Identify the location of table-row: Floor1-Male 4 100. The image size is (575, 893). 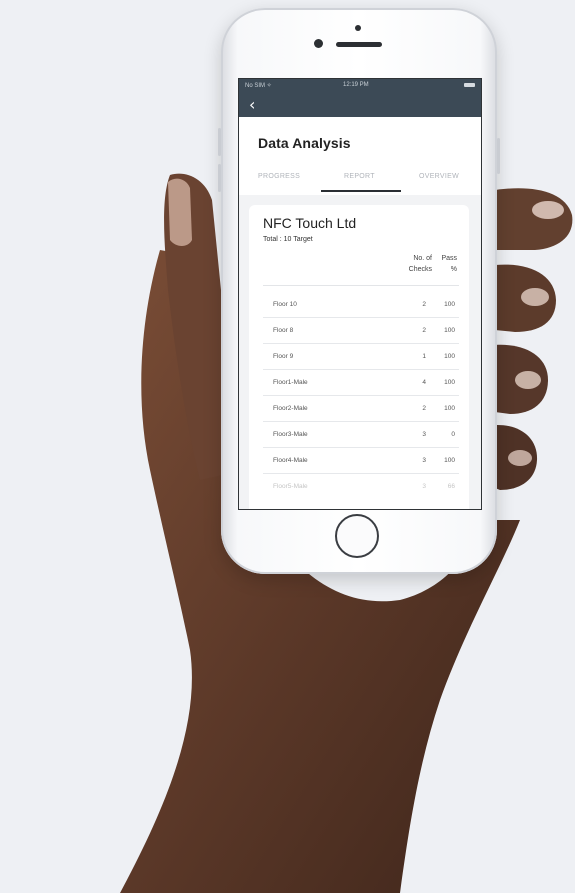
(361, 383).